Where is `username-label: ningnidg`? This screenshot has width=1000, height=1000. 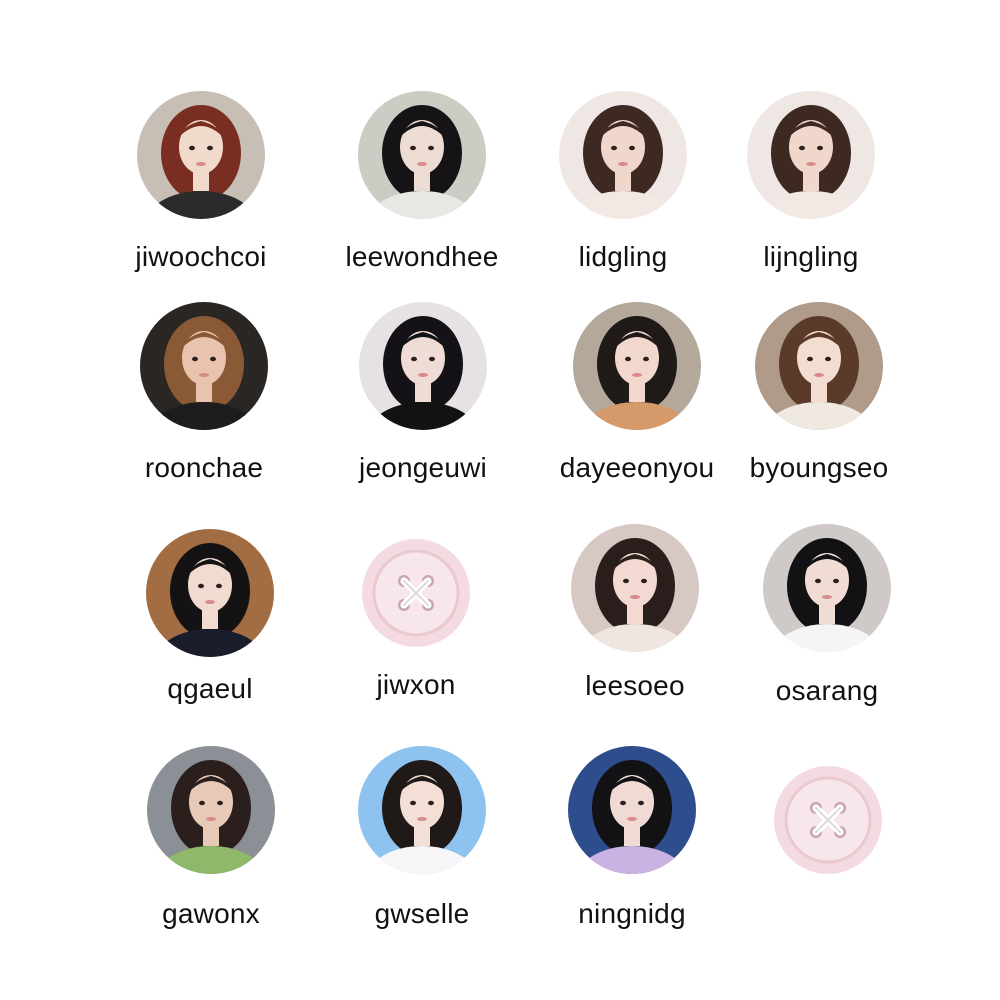 username-label: ningnidg is located at coordinates (632, 913).